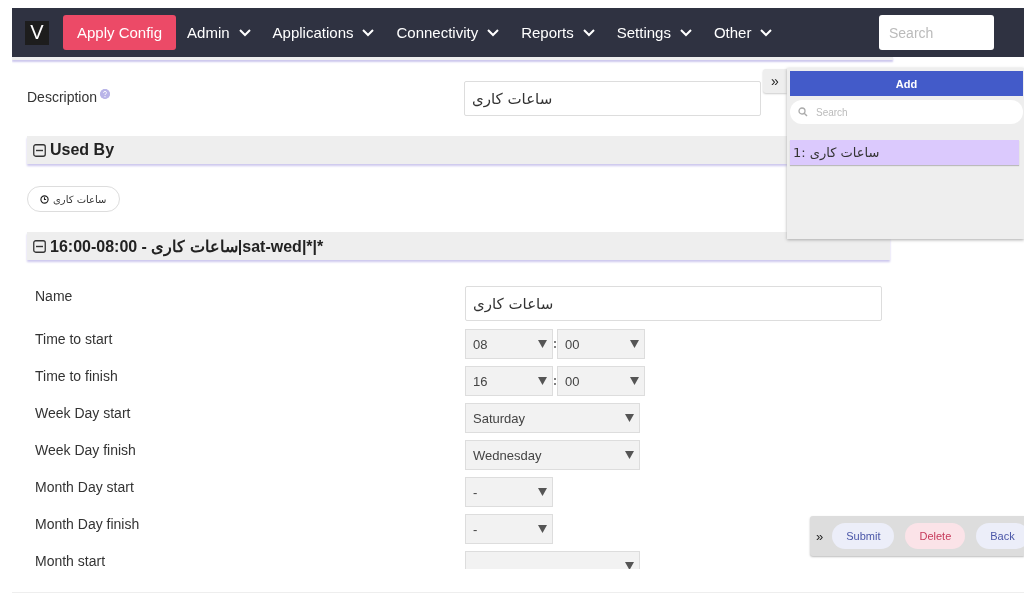 The image size is (1024, 595). I want to click on list-item: 1: ساعات کاری, so click(904, 152).